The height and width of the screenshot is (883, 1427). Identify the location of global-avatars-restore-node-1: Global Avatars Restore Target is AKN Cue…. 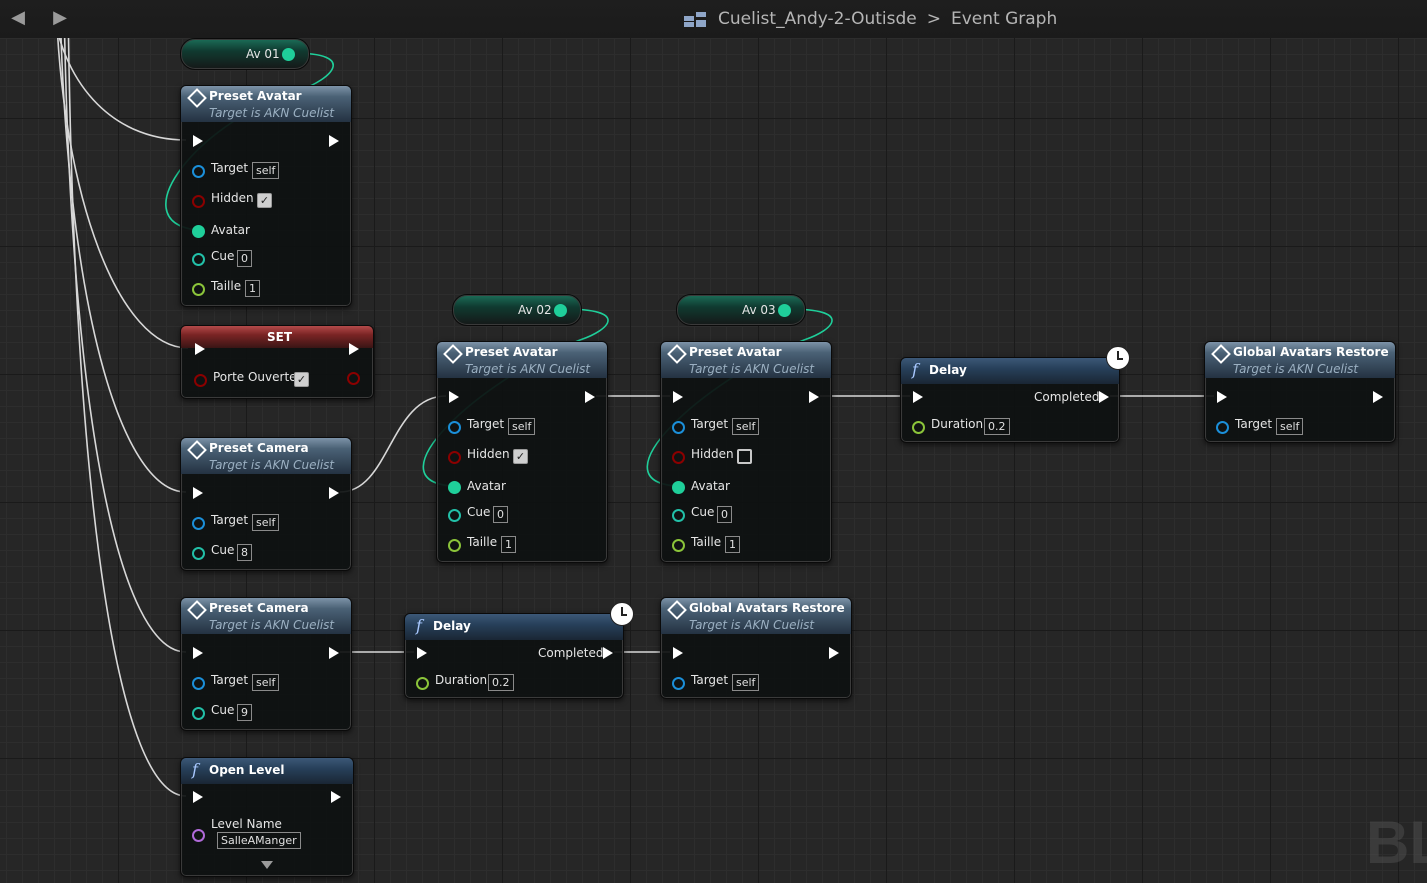
(1300, 392).